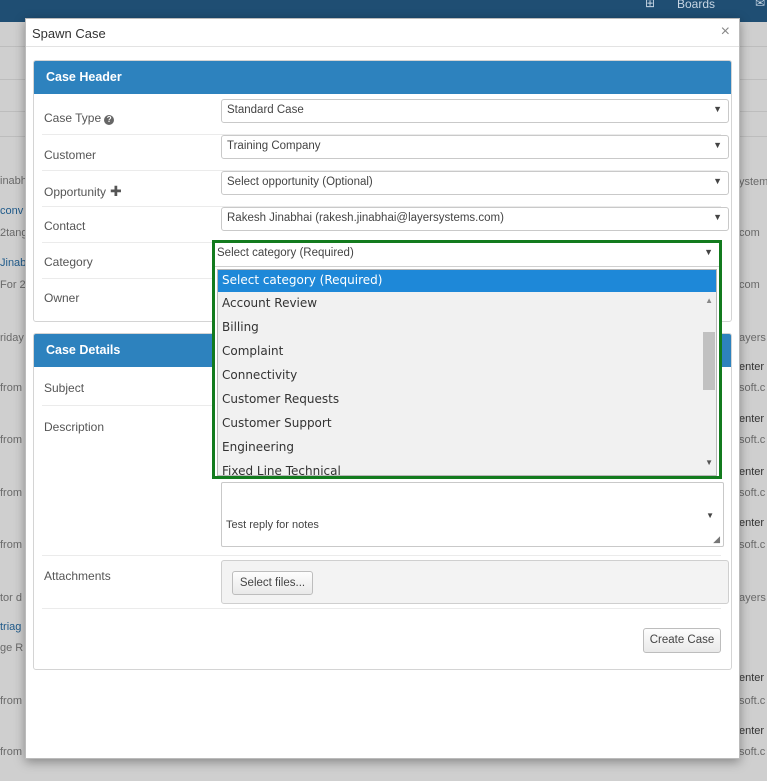  What do you see at coordinates (467, 424) in the screenshot?
I see `category-option: Customer Support` at bounding box center [467, 424].